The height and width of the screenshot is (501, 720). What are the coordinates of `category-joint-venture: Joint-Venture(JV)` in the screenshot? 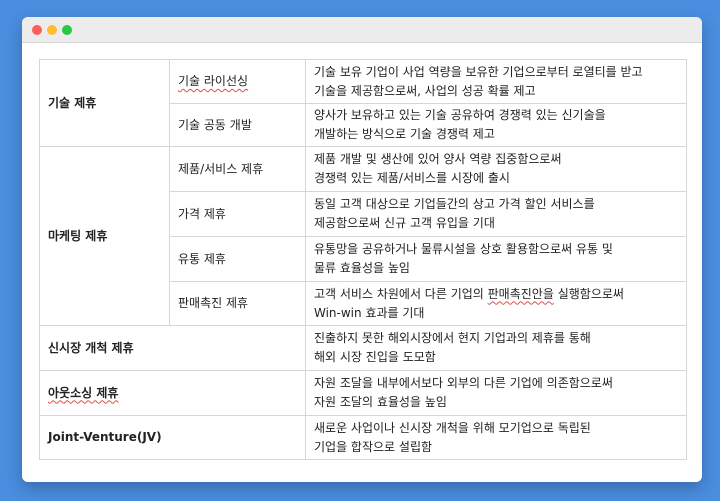 It's located at (172, 437).